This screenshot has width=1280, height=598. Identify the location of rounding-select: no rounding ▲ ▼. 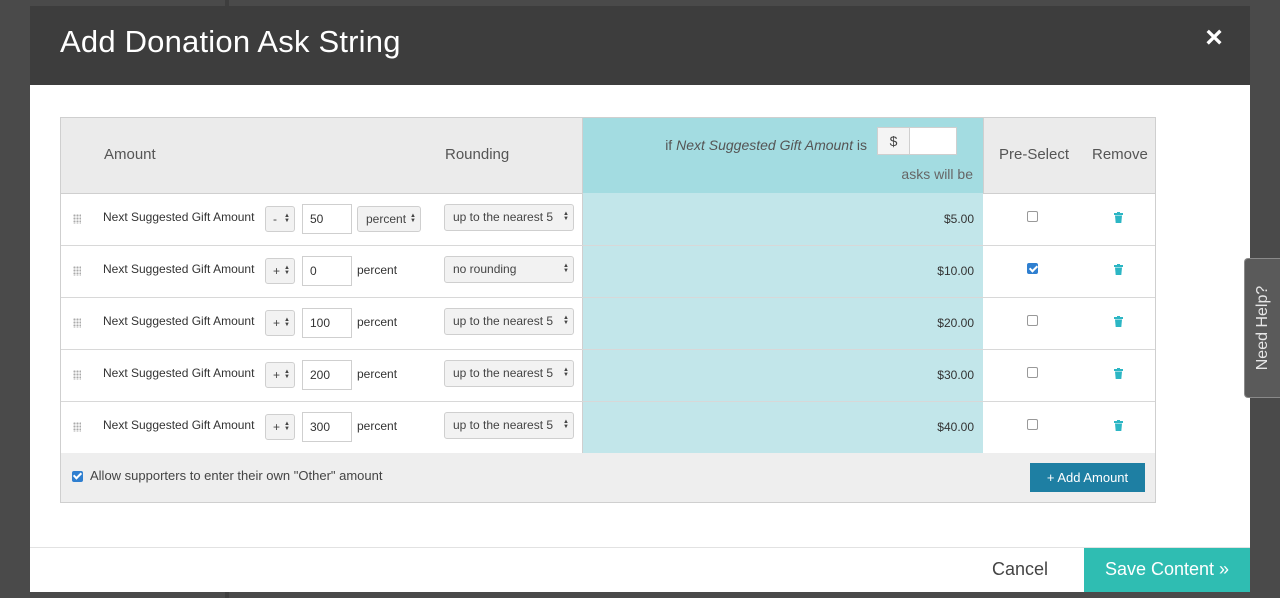
(509, 269).